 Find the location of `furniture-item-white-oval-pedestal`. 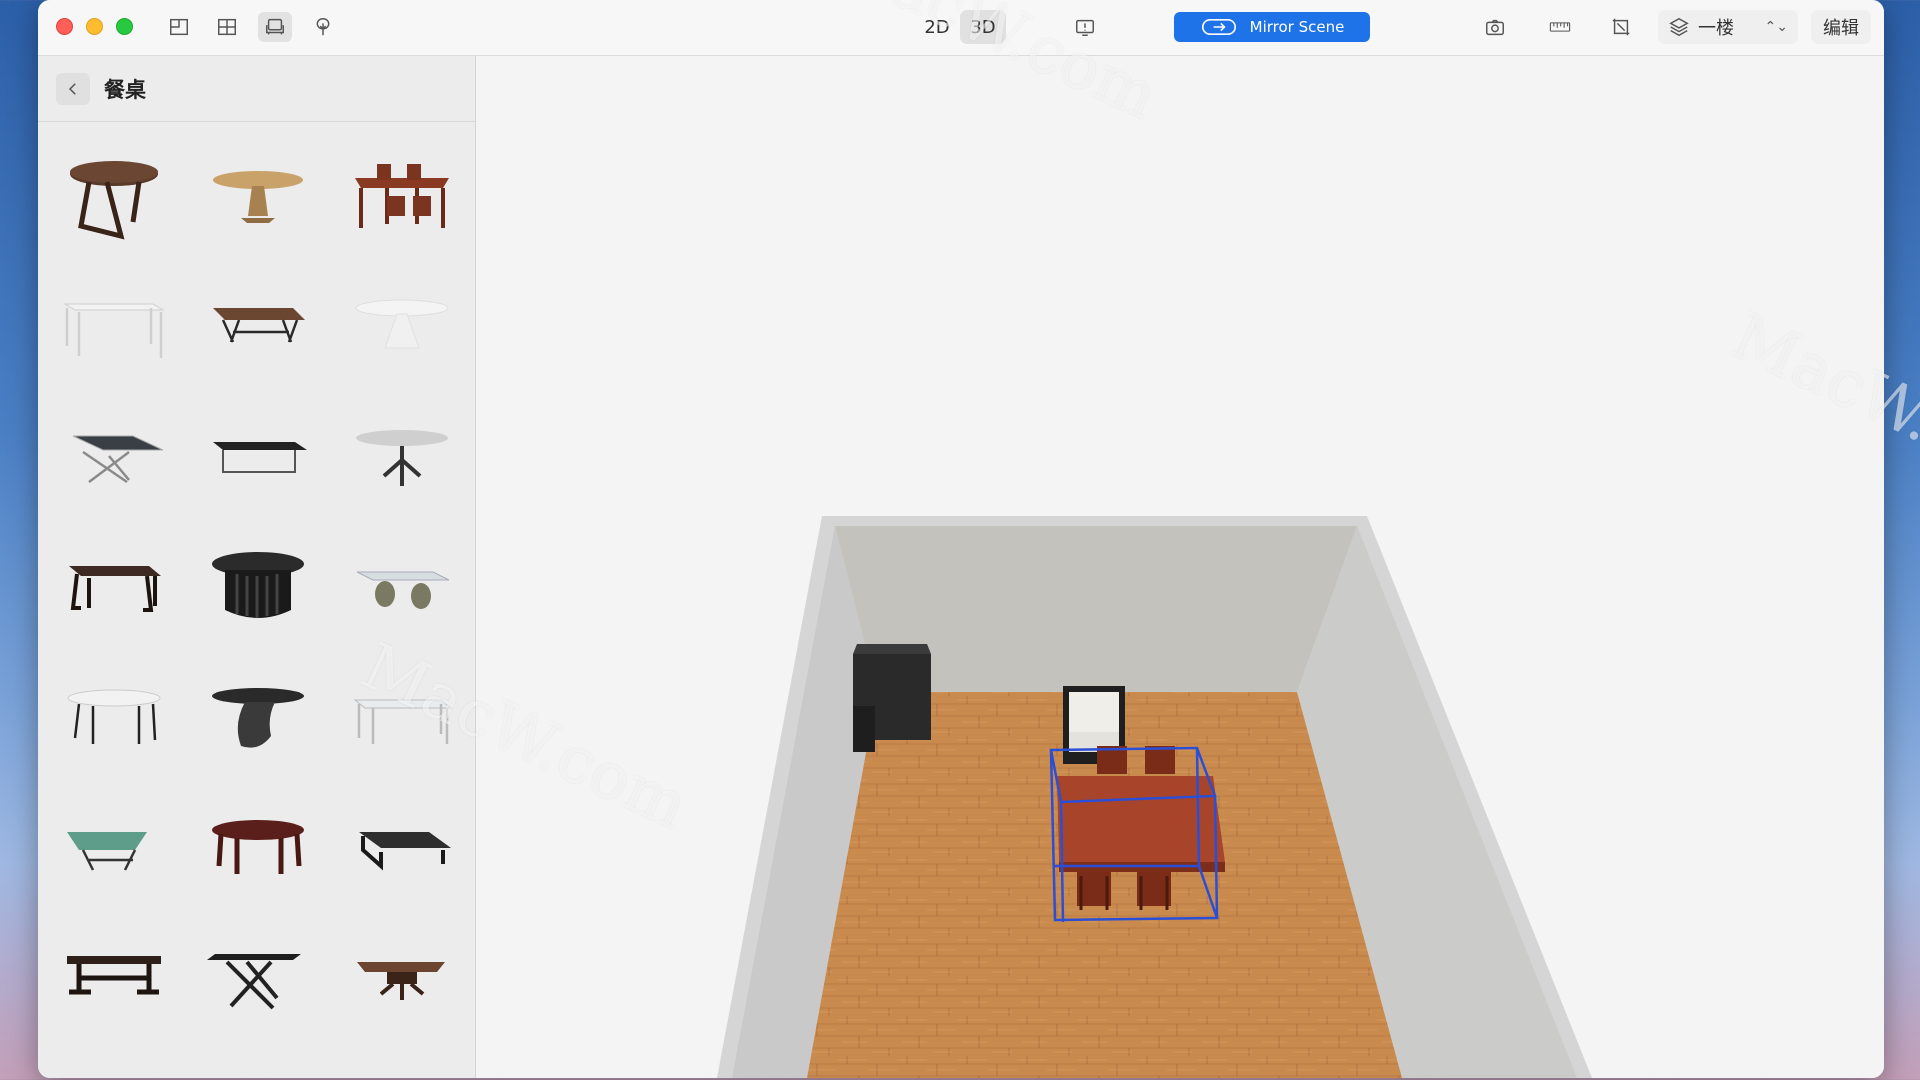

furniture-item-white-oval-pedestal is located at coordinates (402, 327).